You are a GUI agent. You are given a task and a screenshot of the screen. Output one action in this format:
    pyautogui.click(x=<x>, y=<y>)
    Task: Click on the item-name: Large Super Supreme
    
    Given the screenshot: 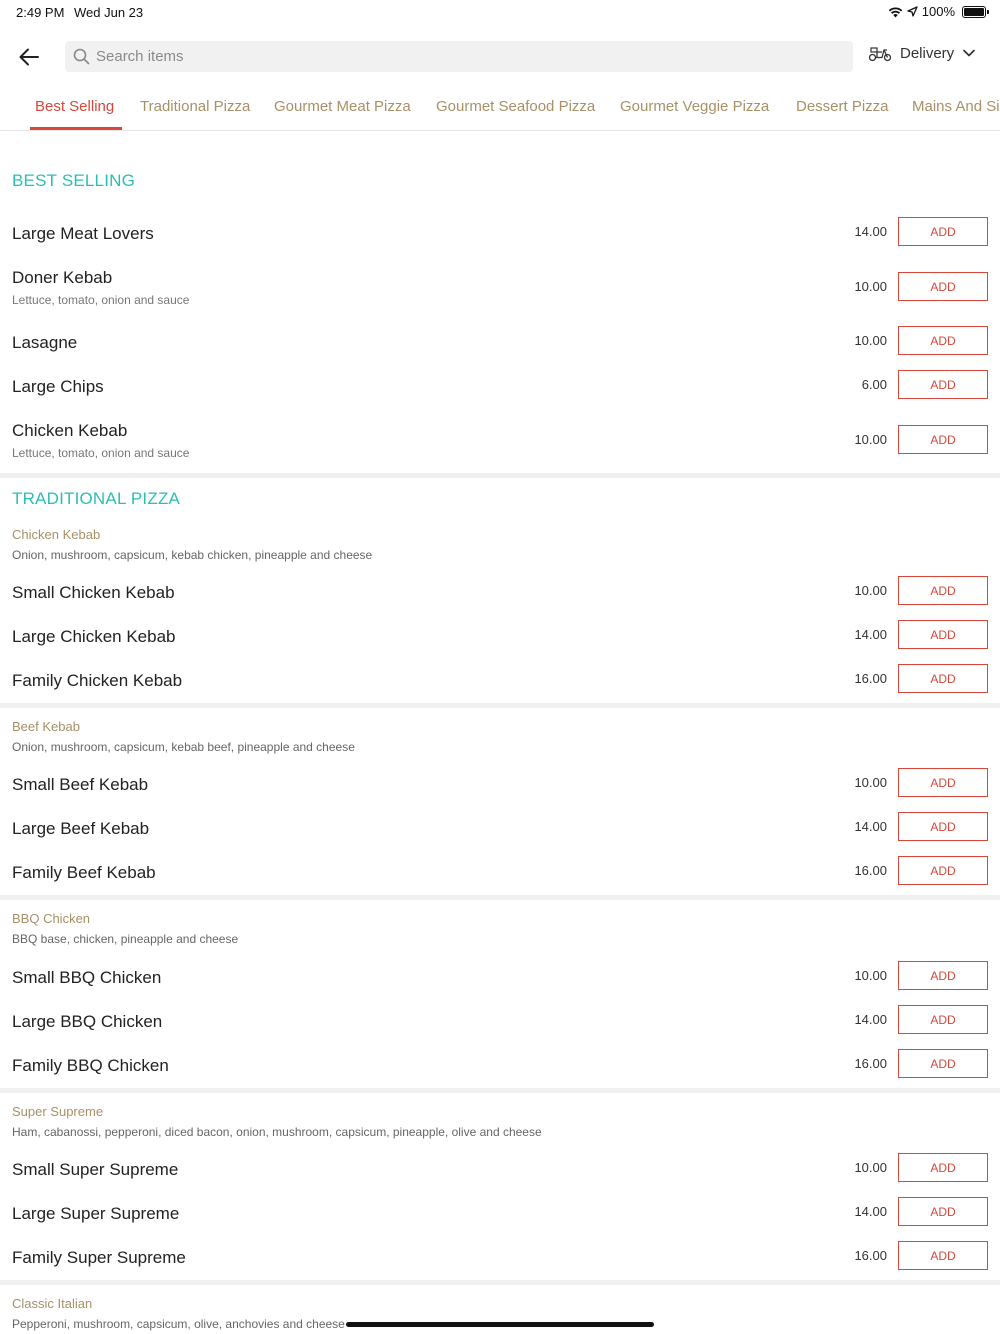 What is the action you would take?
    pyautogui.click(x=95, y=1214)
    